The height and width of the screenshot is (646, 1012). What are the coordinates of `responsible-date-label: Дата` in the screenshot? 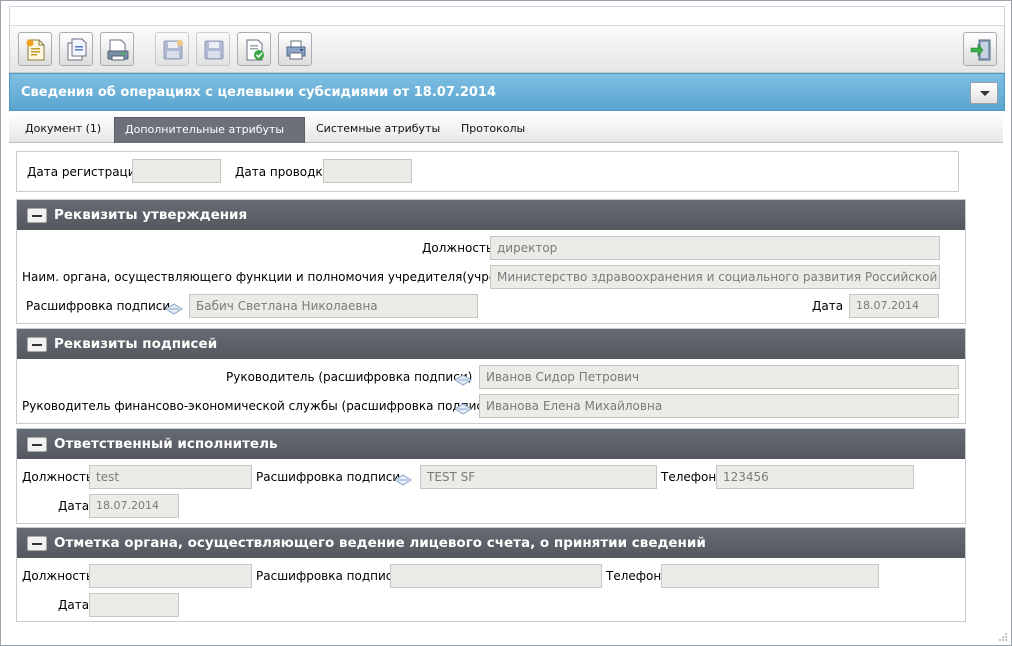 It's located at (74, 506).